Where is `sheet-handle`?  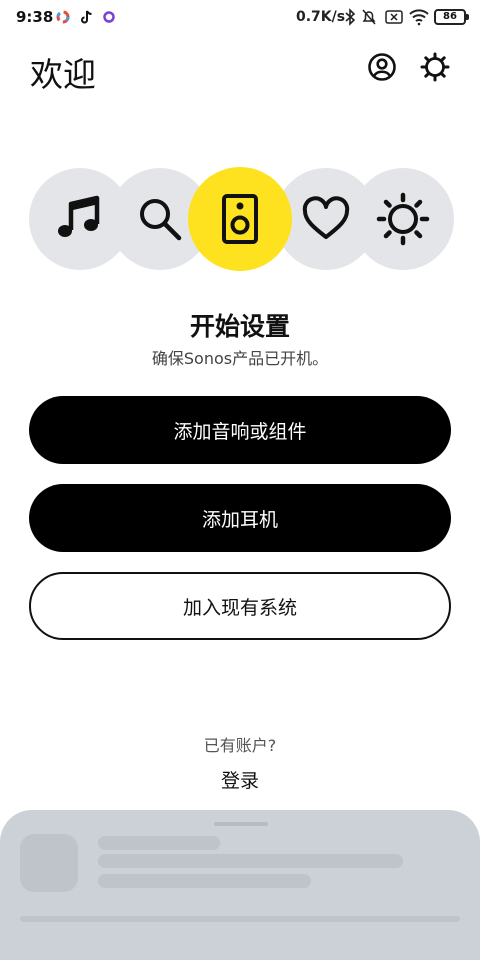 sheet-handle is located at coordinates (241, 824).